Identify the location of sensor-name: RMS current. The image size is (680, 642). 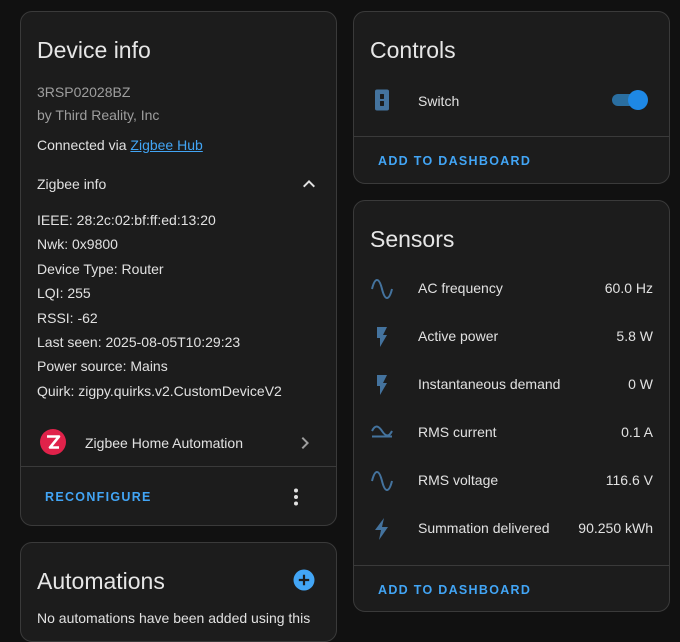
(457, 432).